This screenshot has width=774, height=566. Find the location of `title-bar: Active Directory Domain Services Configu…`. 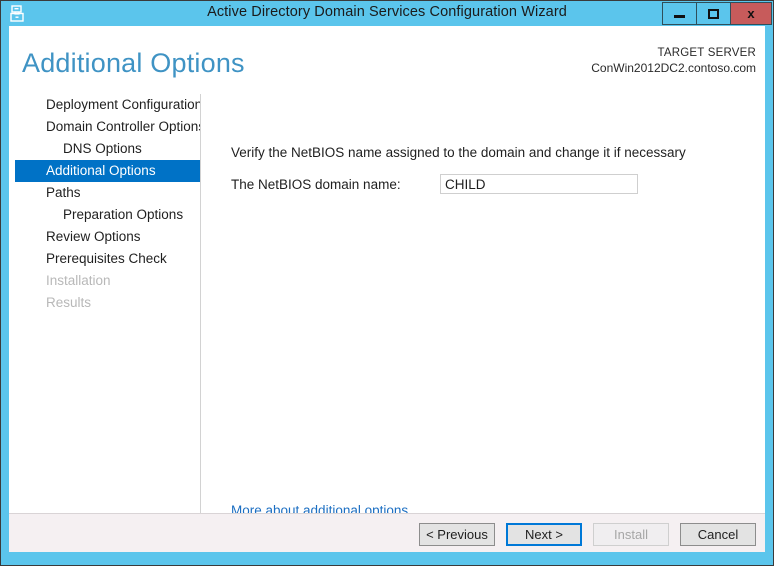

title-bar: Active Directory Domain Services Configu… is located at coordinates (387, 13).